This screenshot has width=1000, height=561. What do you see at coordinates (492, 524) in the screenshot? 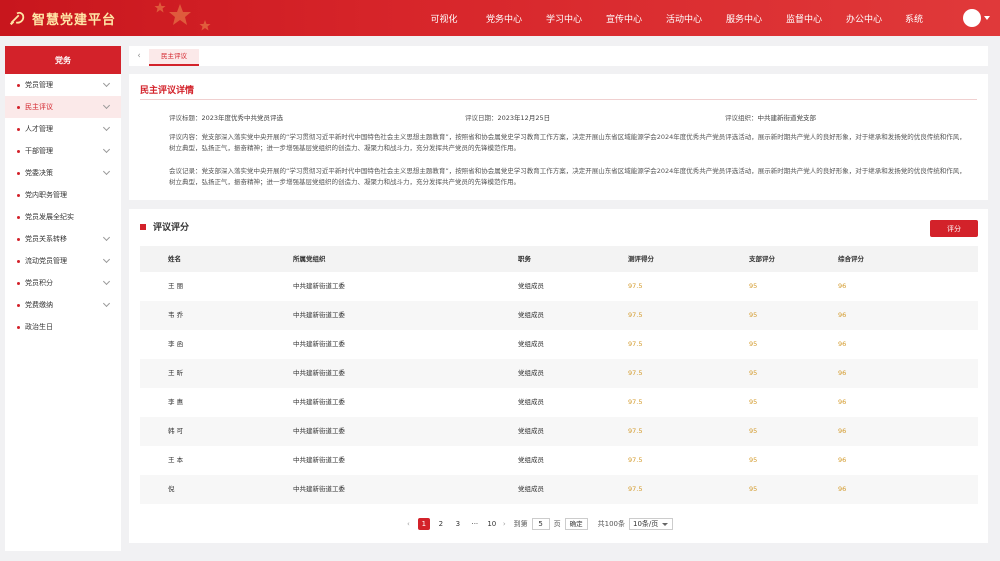
I see `page-10: 10` at bounding box center [492, 524].